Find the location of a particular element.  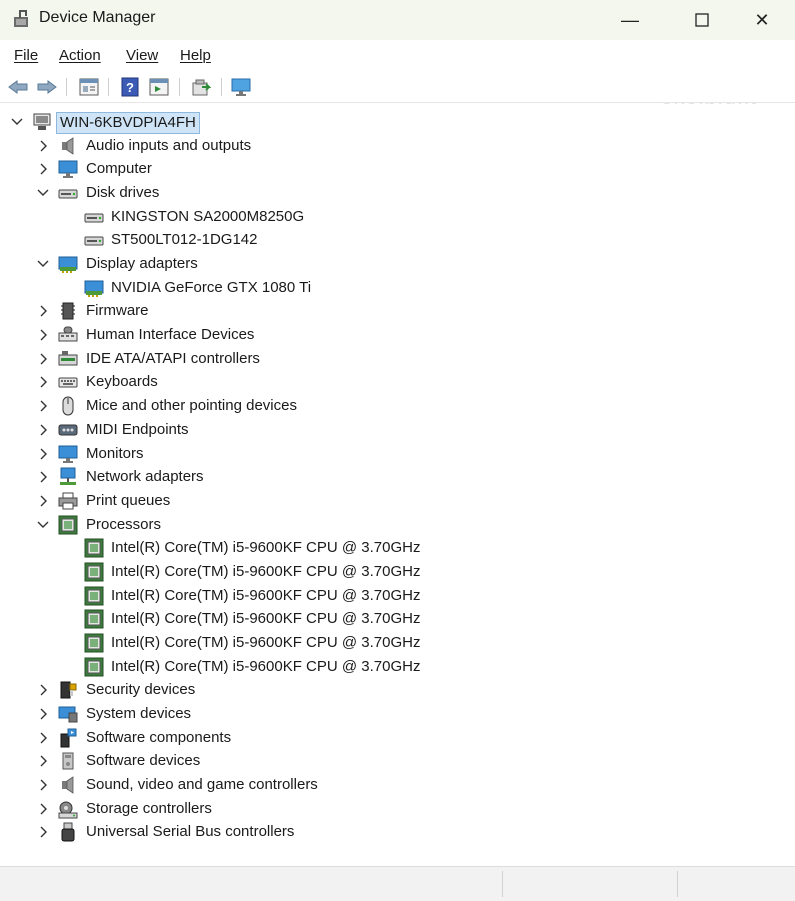

scan-hardware-button is located at coordinates (242, 87).